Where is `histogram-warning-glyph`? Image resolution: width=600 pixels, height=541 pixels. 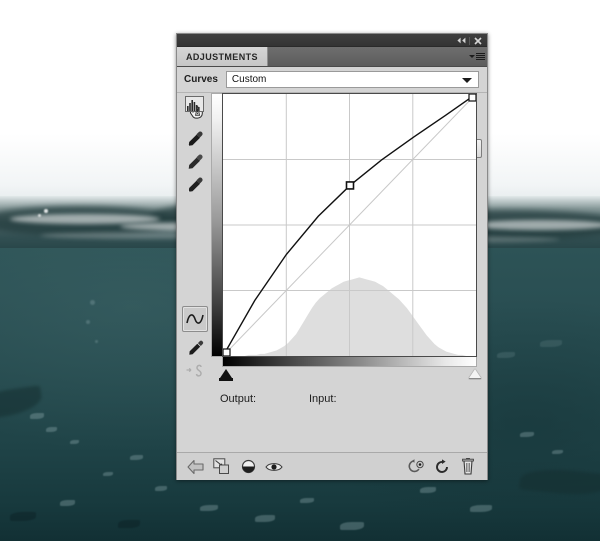
histogram-warning-glyph is located at coordinates (194, 106).